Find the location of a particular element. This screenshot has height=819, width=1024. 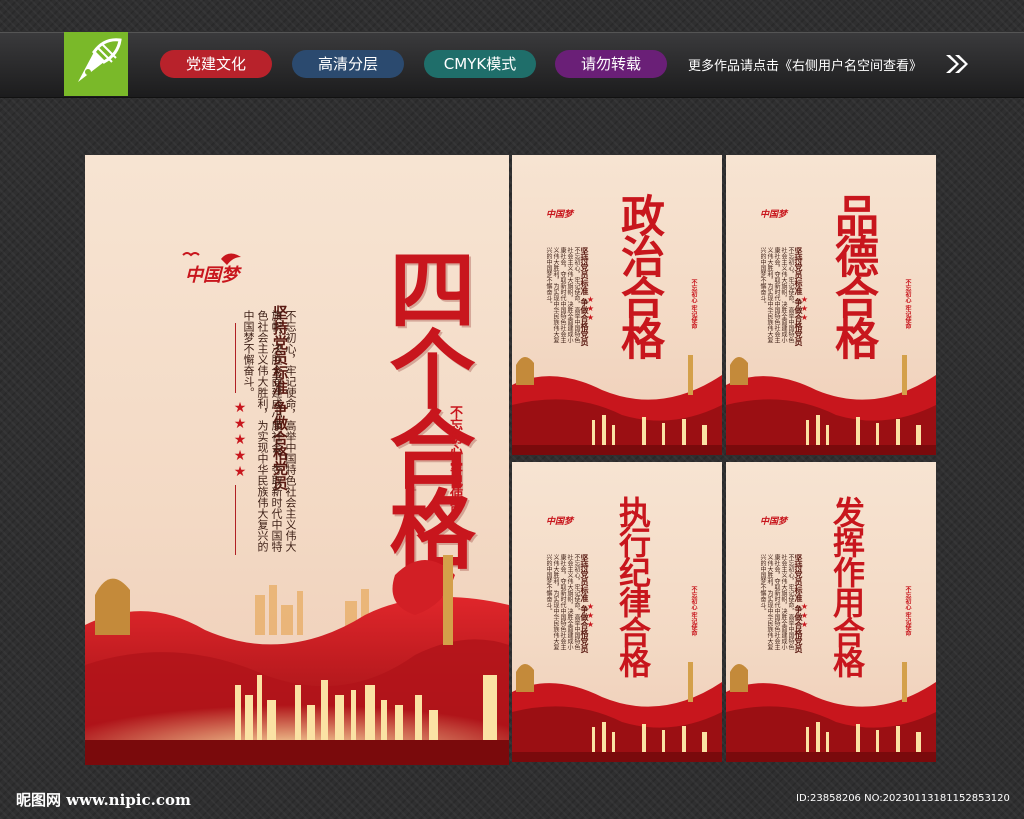

logo-tile is located at coordinates (96, 64).